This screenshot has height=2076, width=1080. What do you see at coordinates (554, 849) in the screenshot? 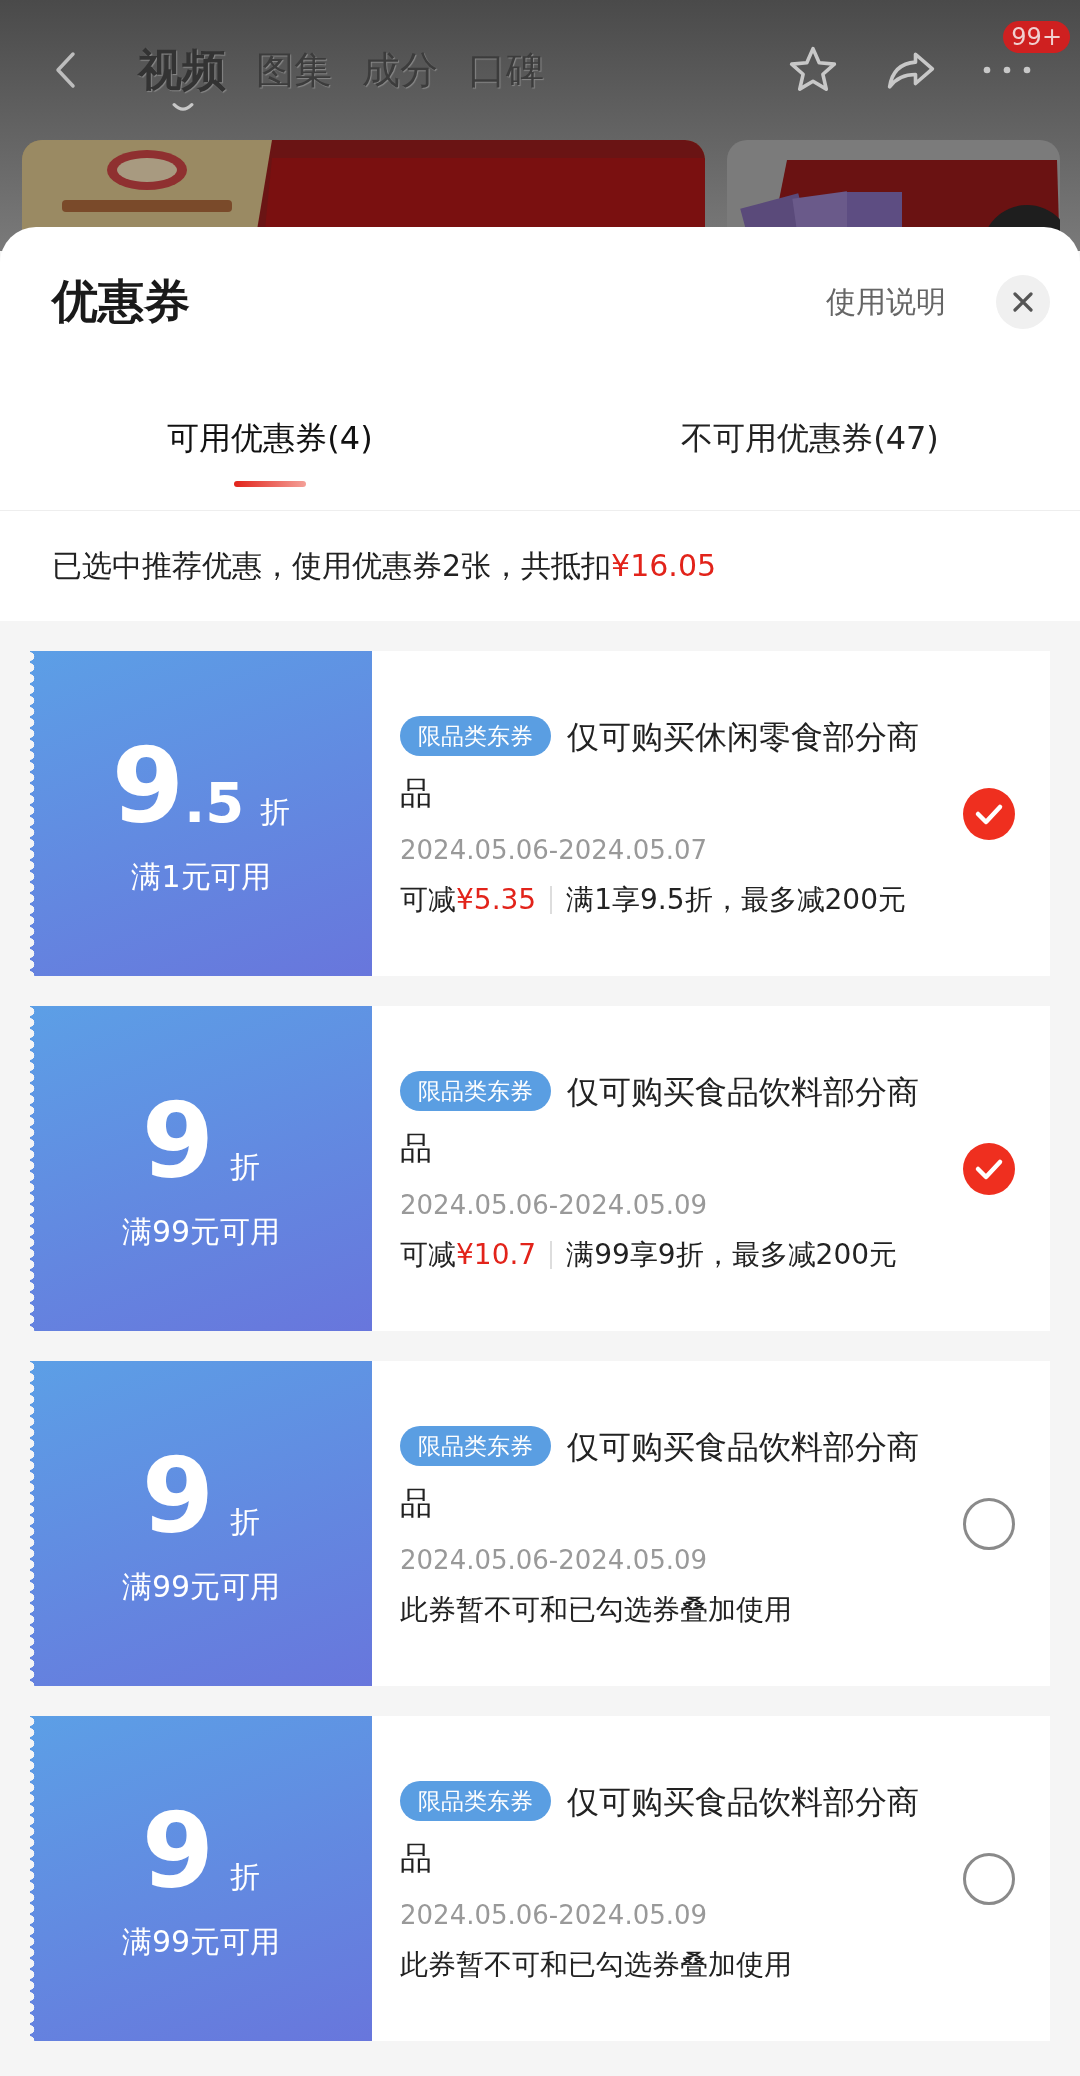
I see `validity-dates: 2024.05.06-2024.05.07` at bounding box center [554, 849].